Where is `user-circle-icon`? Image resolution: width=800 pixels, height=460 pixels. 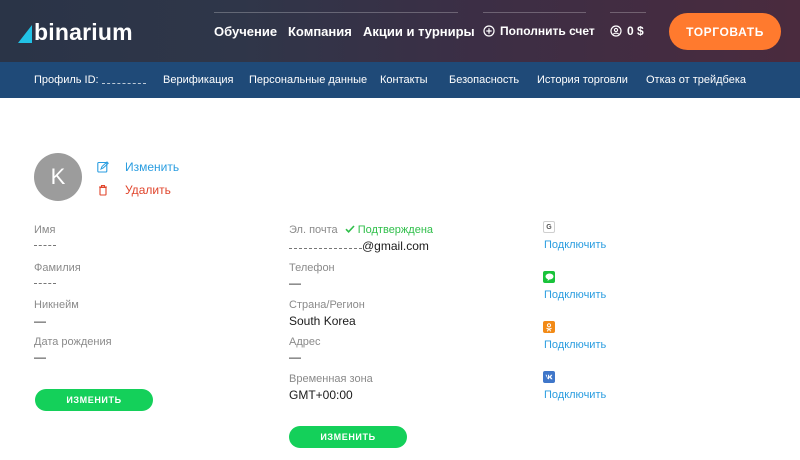
user-circle-icon is located at coordinates (616, 31).